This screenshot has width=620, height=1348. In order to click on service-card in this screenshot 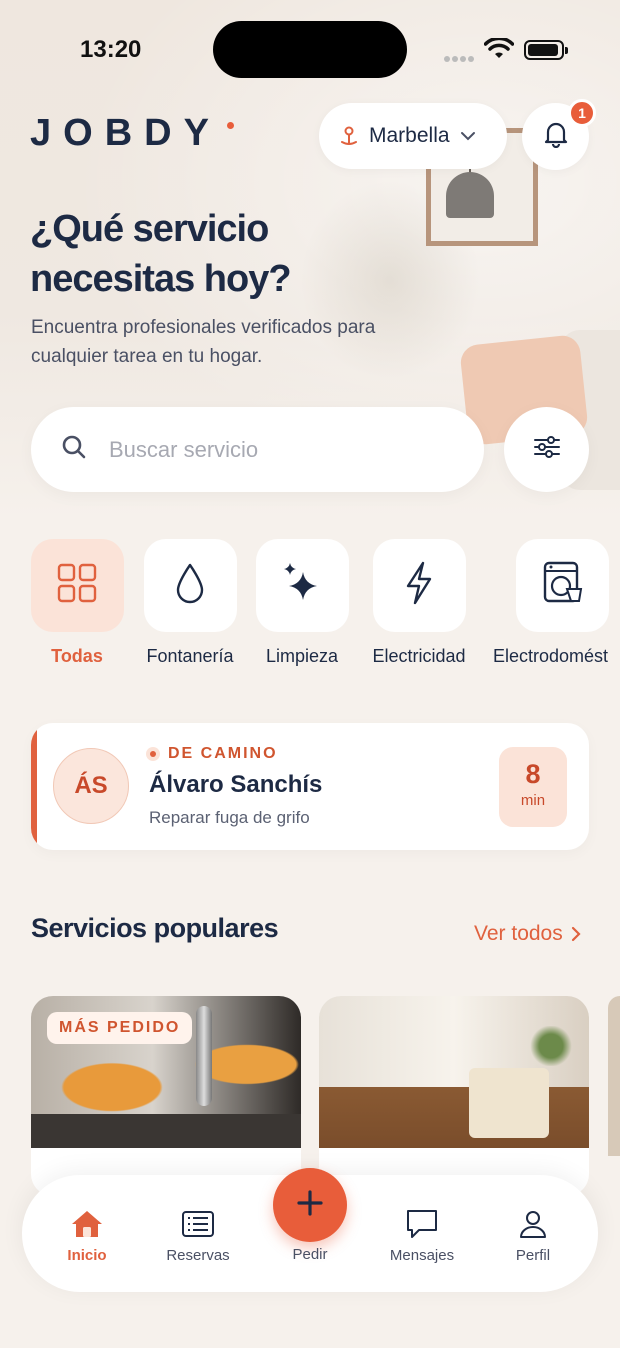, I will do `click(454, 1096)`.